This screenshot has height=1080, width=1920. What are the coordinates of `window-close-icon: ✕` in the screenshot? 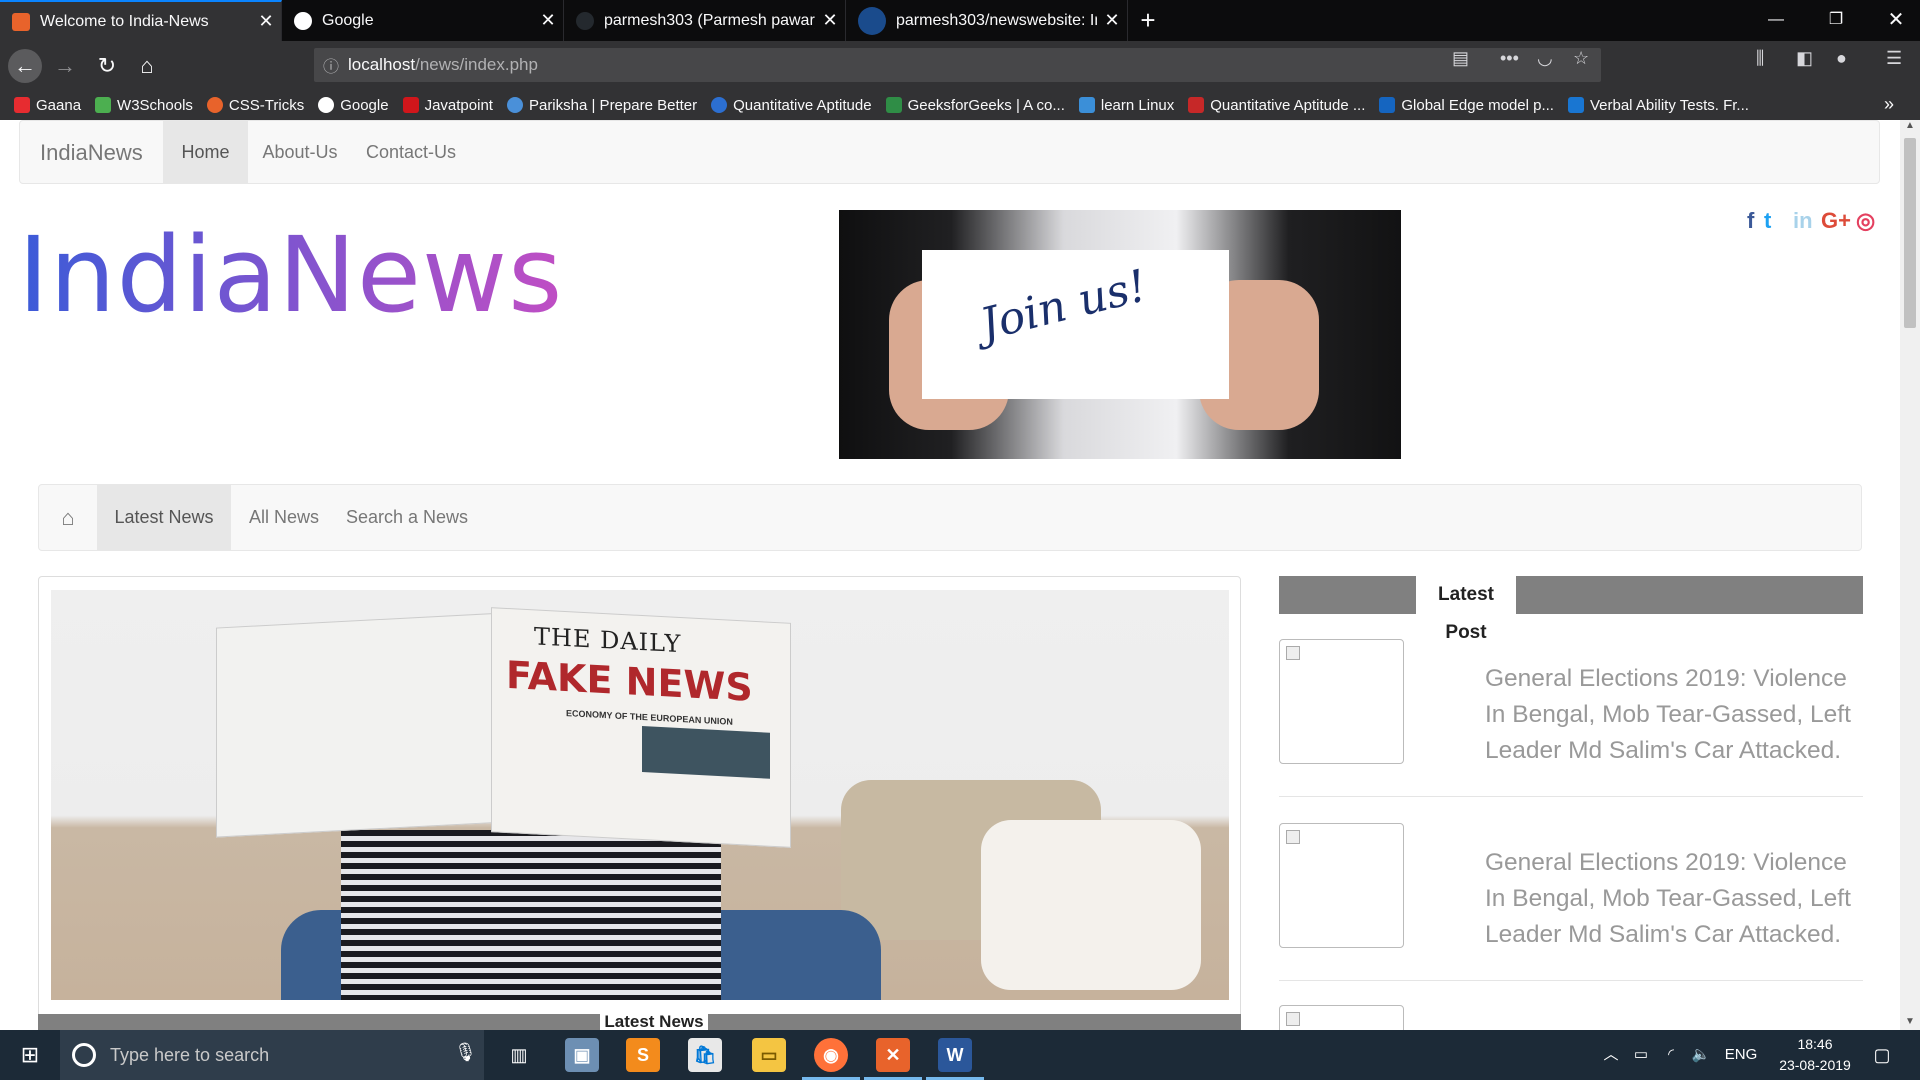 It's located at (1893, 20).